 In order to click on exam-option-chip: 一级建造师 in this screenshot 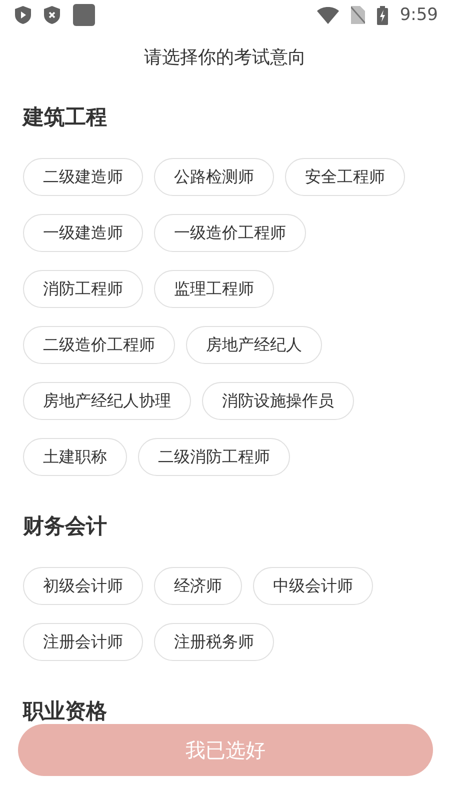, I will do `click(83, 233)`.